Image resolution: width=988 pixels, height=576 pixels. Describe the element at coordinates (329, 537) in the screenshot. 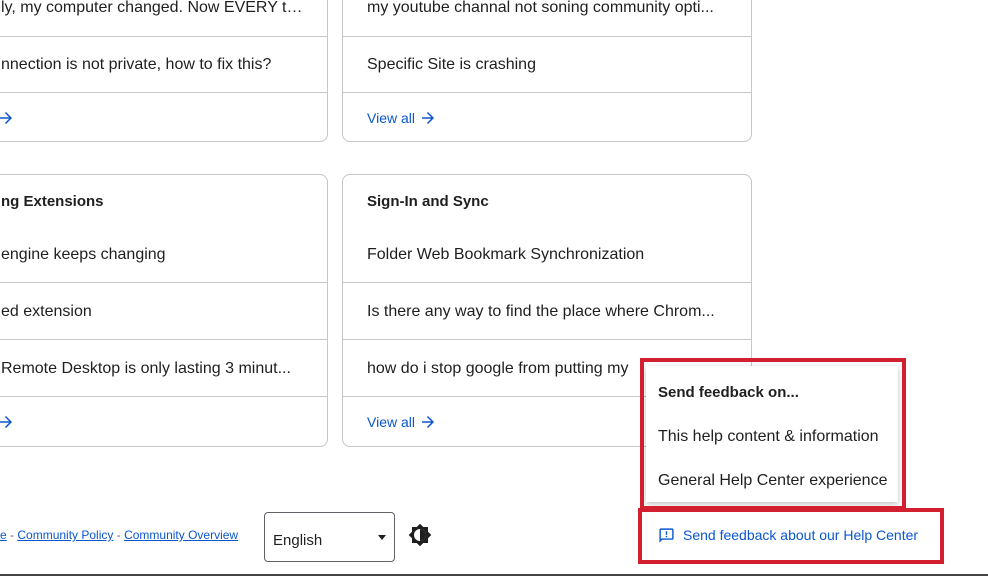

I see `language-select: English` at that location.